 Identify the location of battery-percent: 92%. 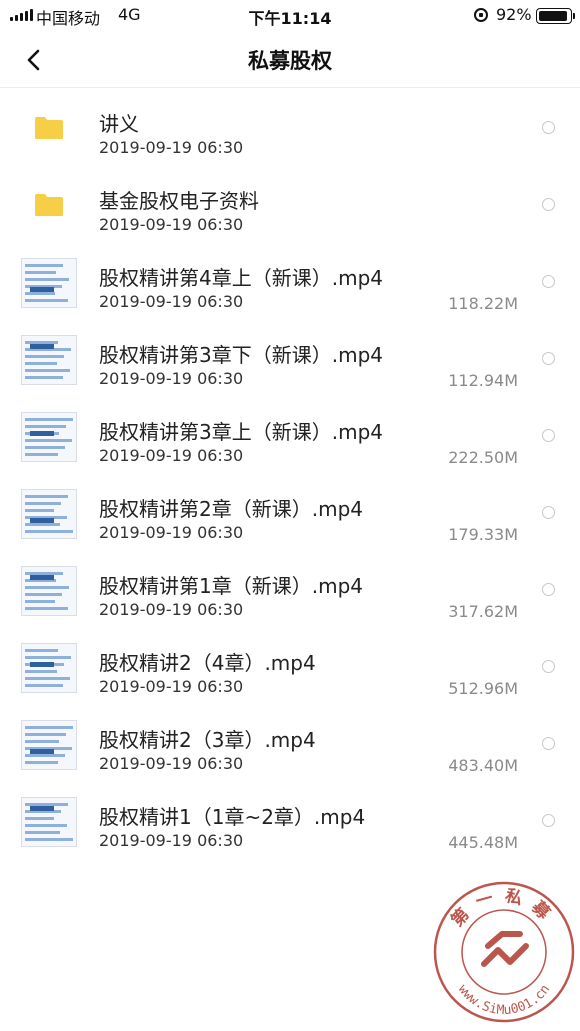
(514, 14).